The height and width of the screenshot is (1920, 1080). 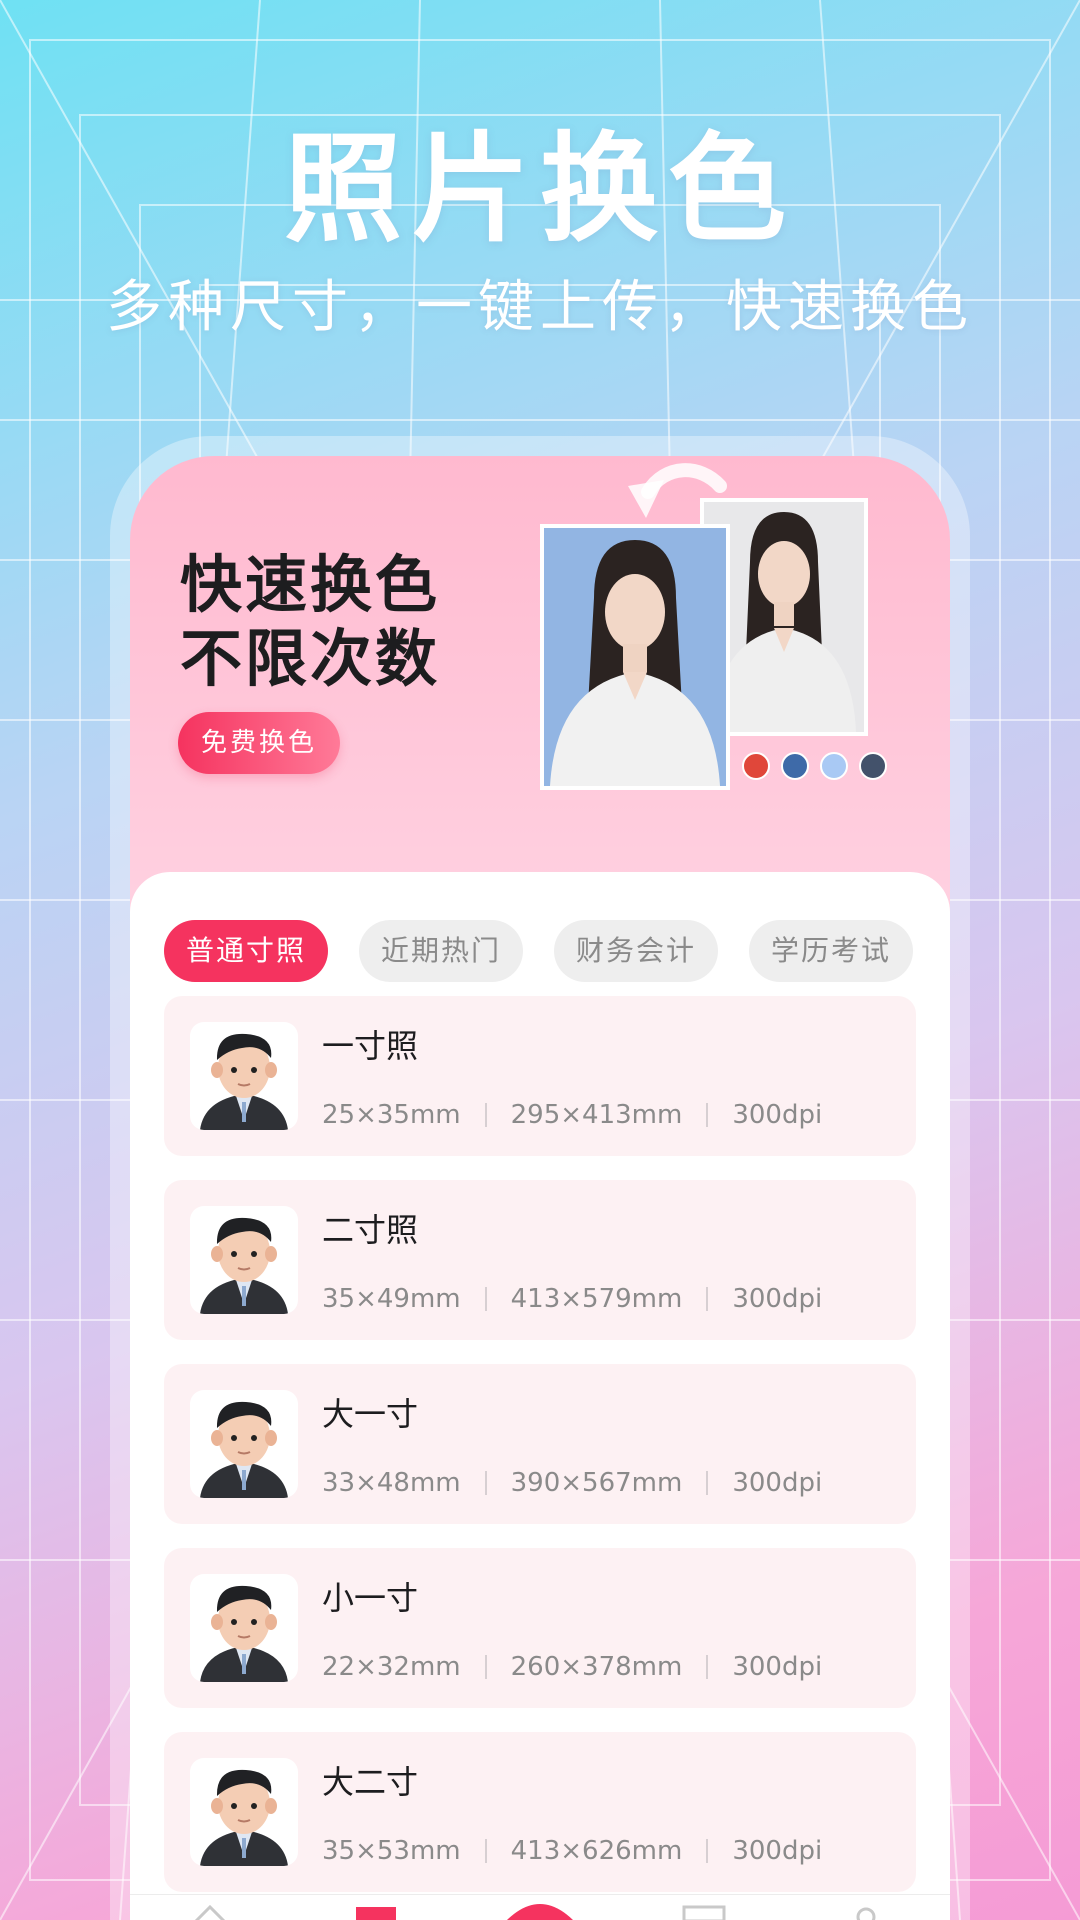 I want to click on tab-trending: 近期热门, so click(x=441, y=951).